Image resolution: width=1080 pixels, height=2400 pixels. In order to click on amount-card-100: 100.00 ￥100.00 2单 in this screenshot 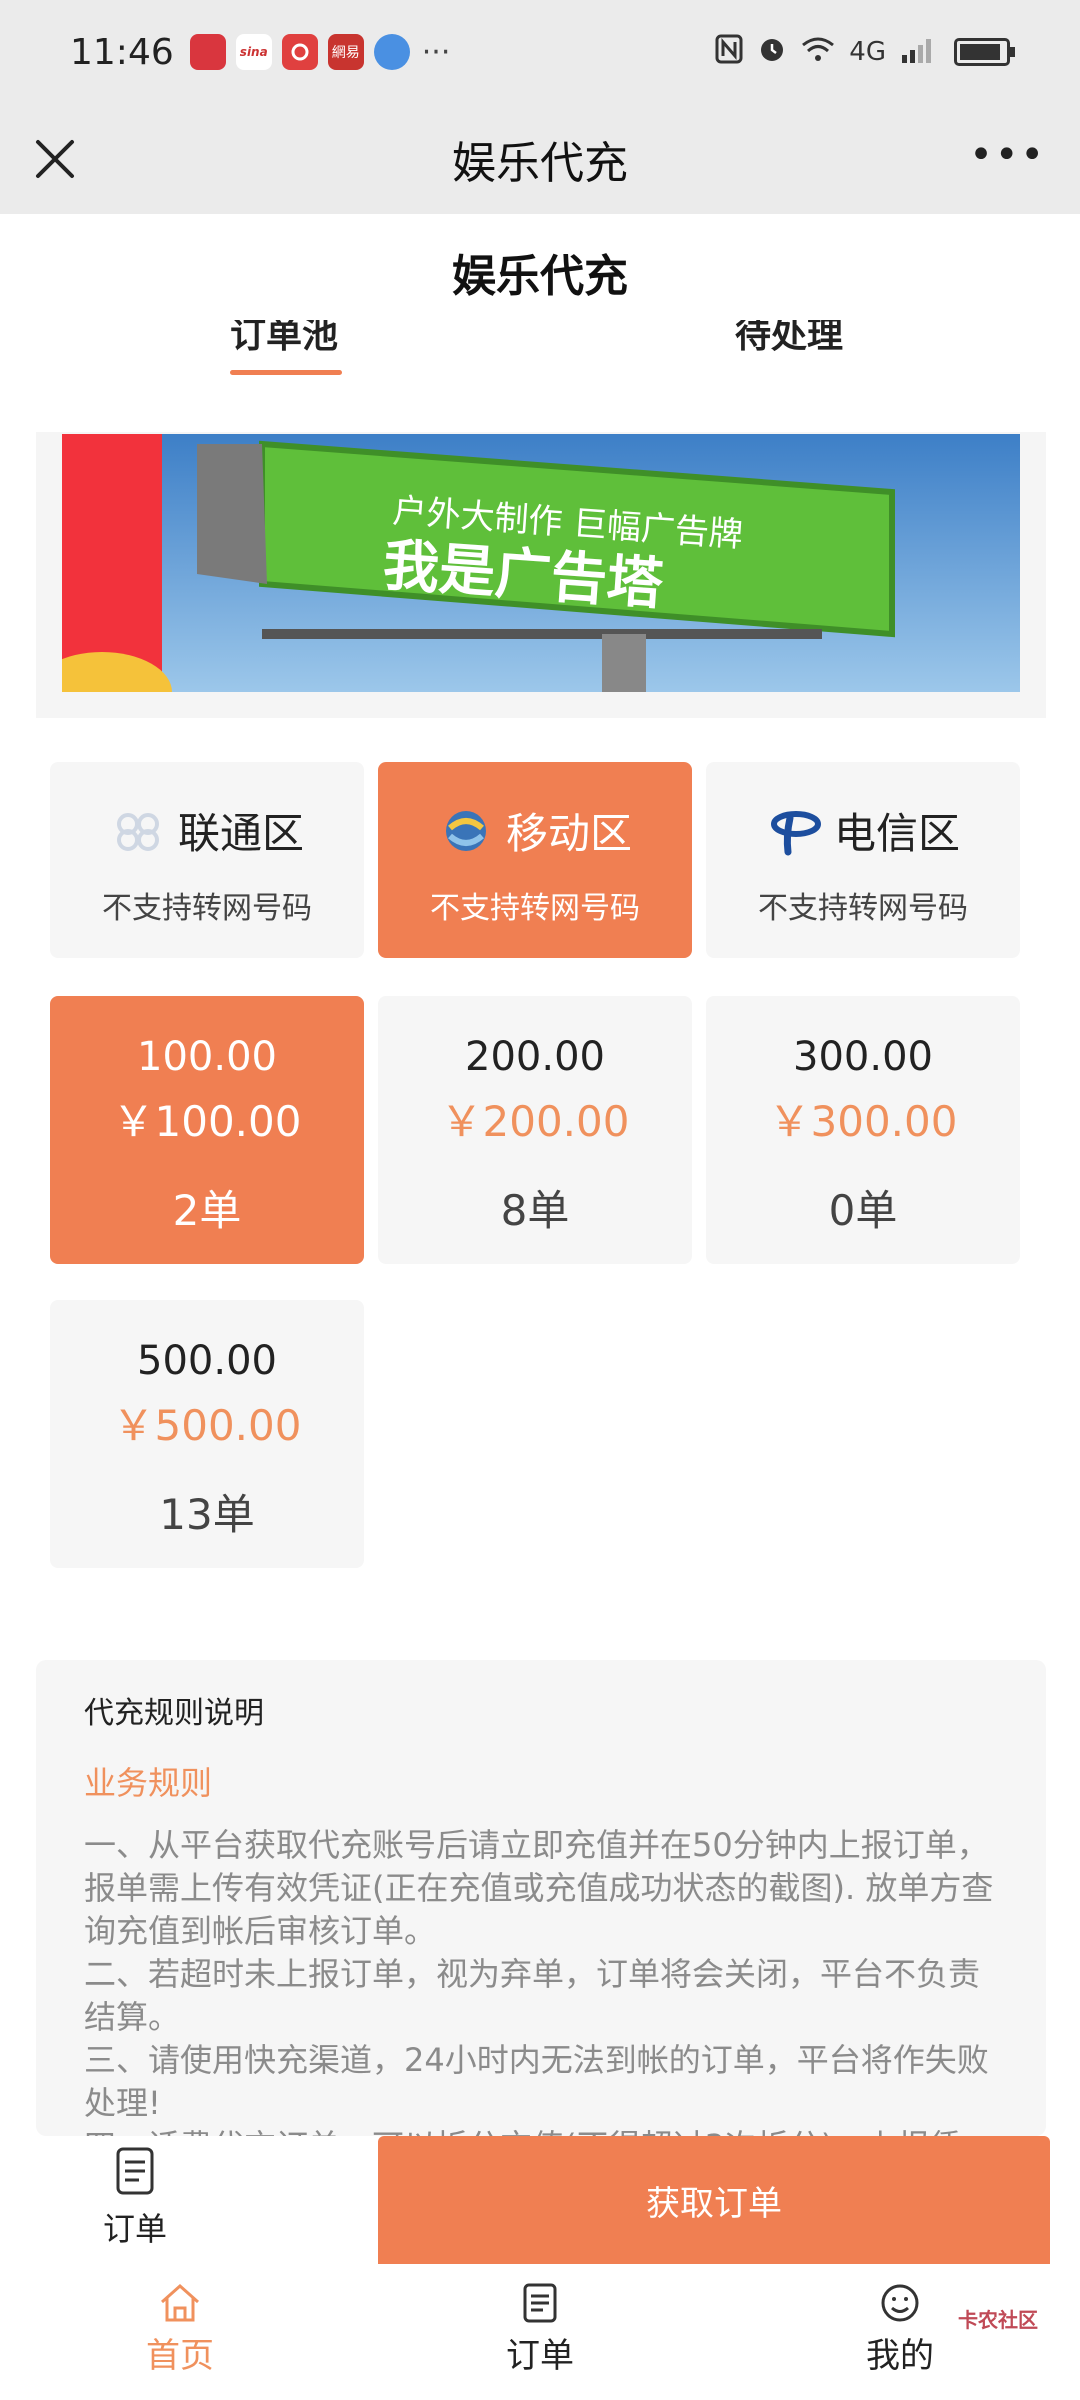, I will do `click(207, 1130)`.